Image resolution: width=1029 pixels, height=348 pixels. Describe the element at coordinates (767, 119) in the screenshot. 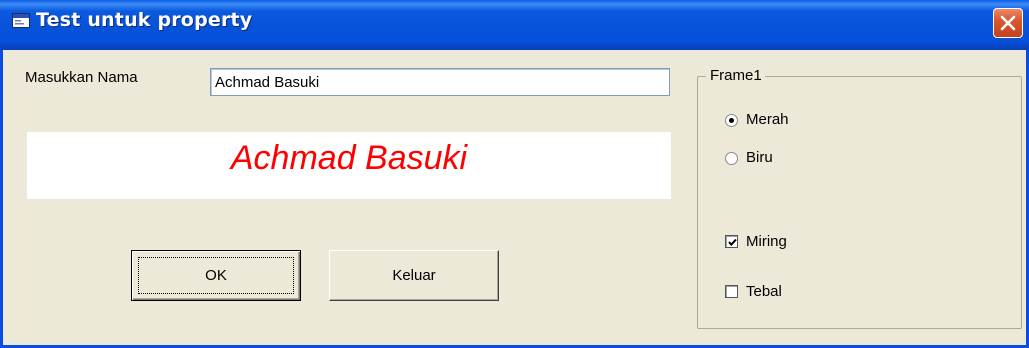

I see `radio-merah-label: Merah` at that location.